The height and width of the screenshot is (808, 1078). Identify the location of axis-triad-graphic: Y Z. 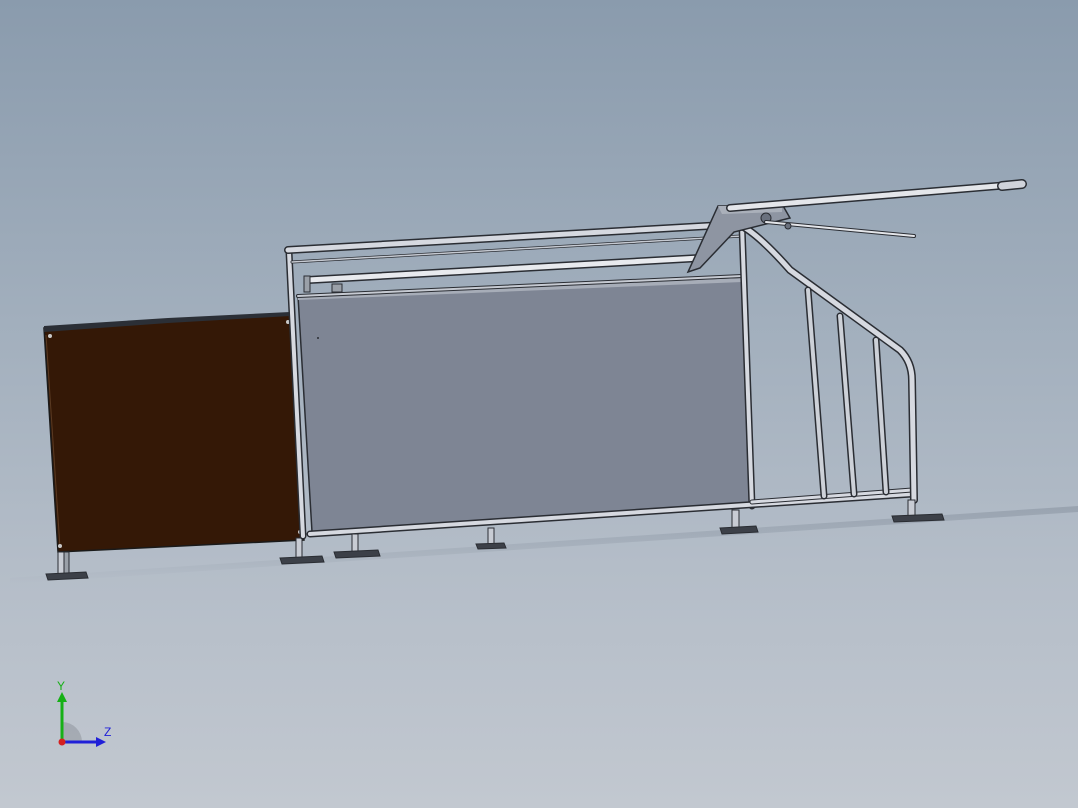
(84, 713).